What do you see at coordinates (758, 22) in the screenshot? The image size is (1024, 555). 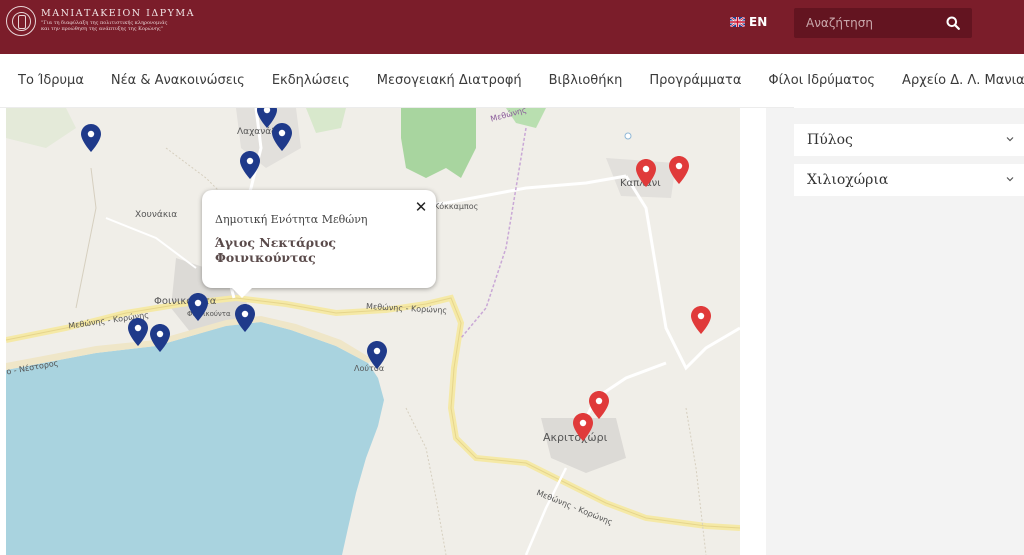 I see `language-label: EN` at bounding box center [758, 22].